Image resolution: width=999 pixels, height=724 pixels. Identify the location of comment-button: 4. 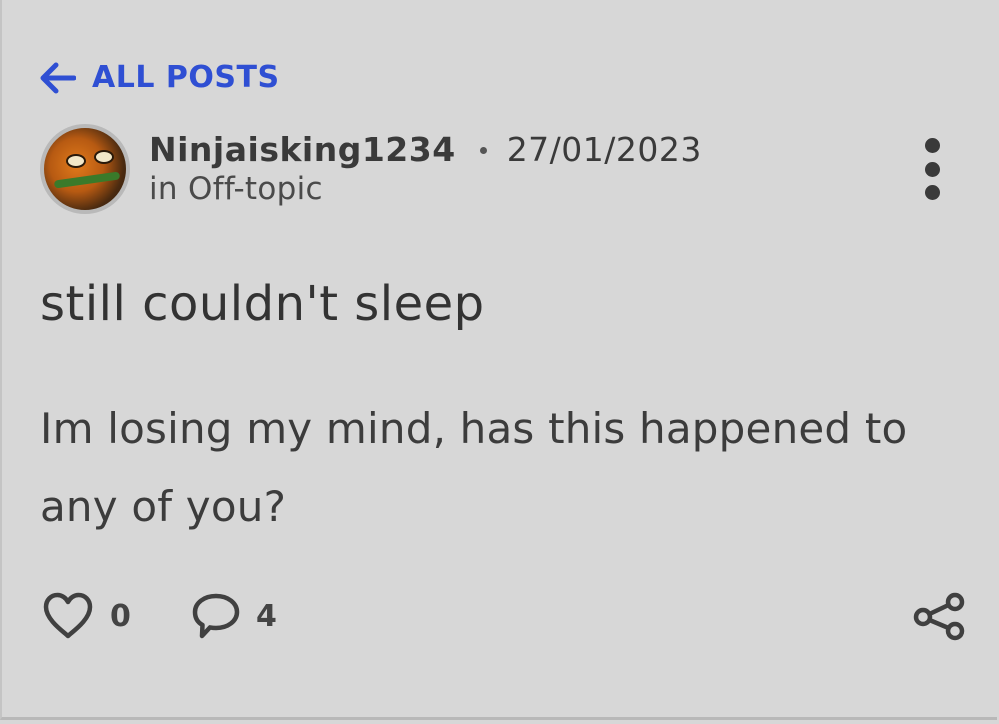
(233, 616).